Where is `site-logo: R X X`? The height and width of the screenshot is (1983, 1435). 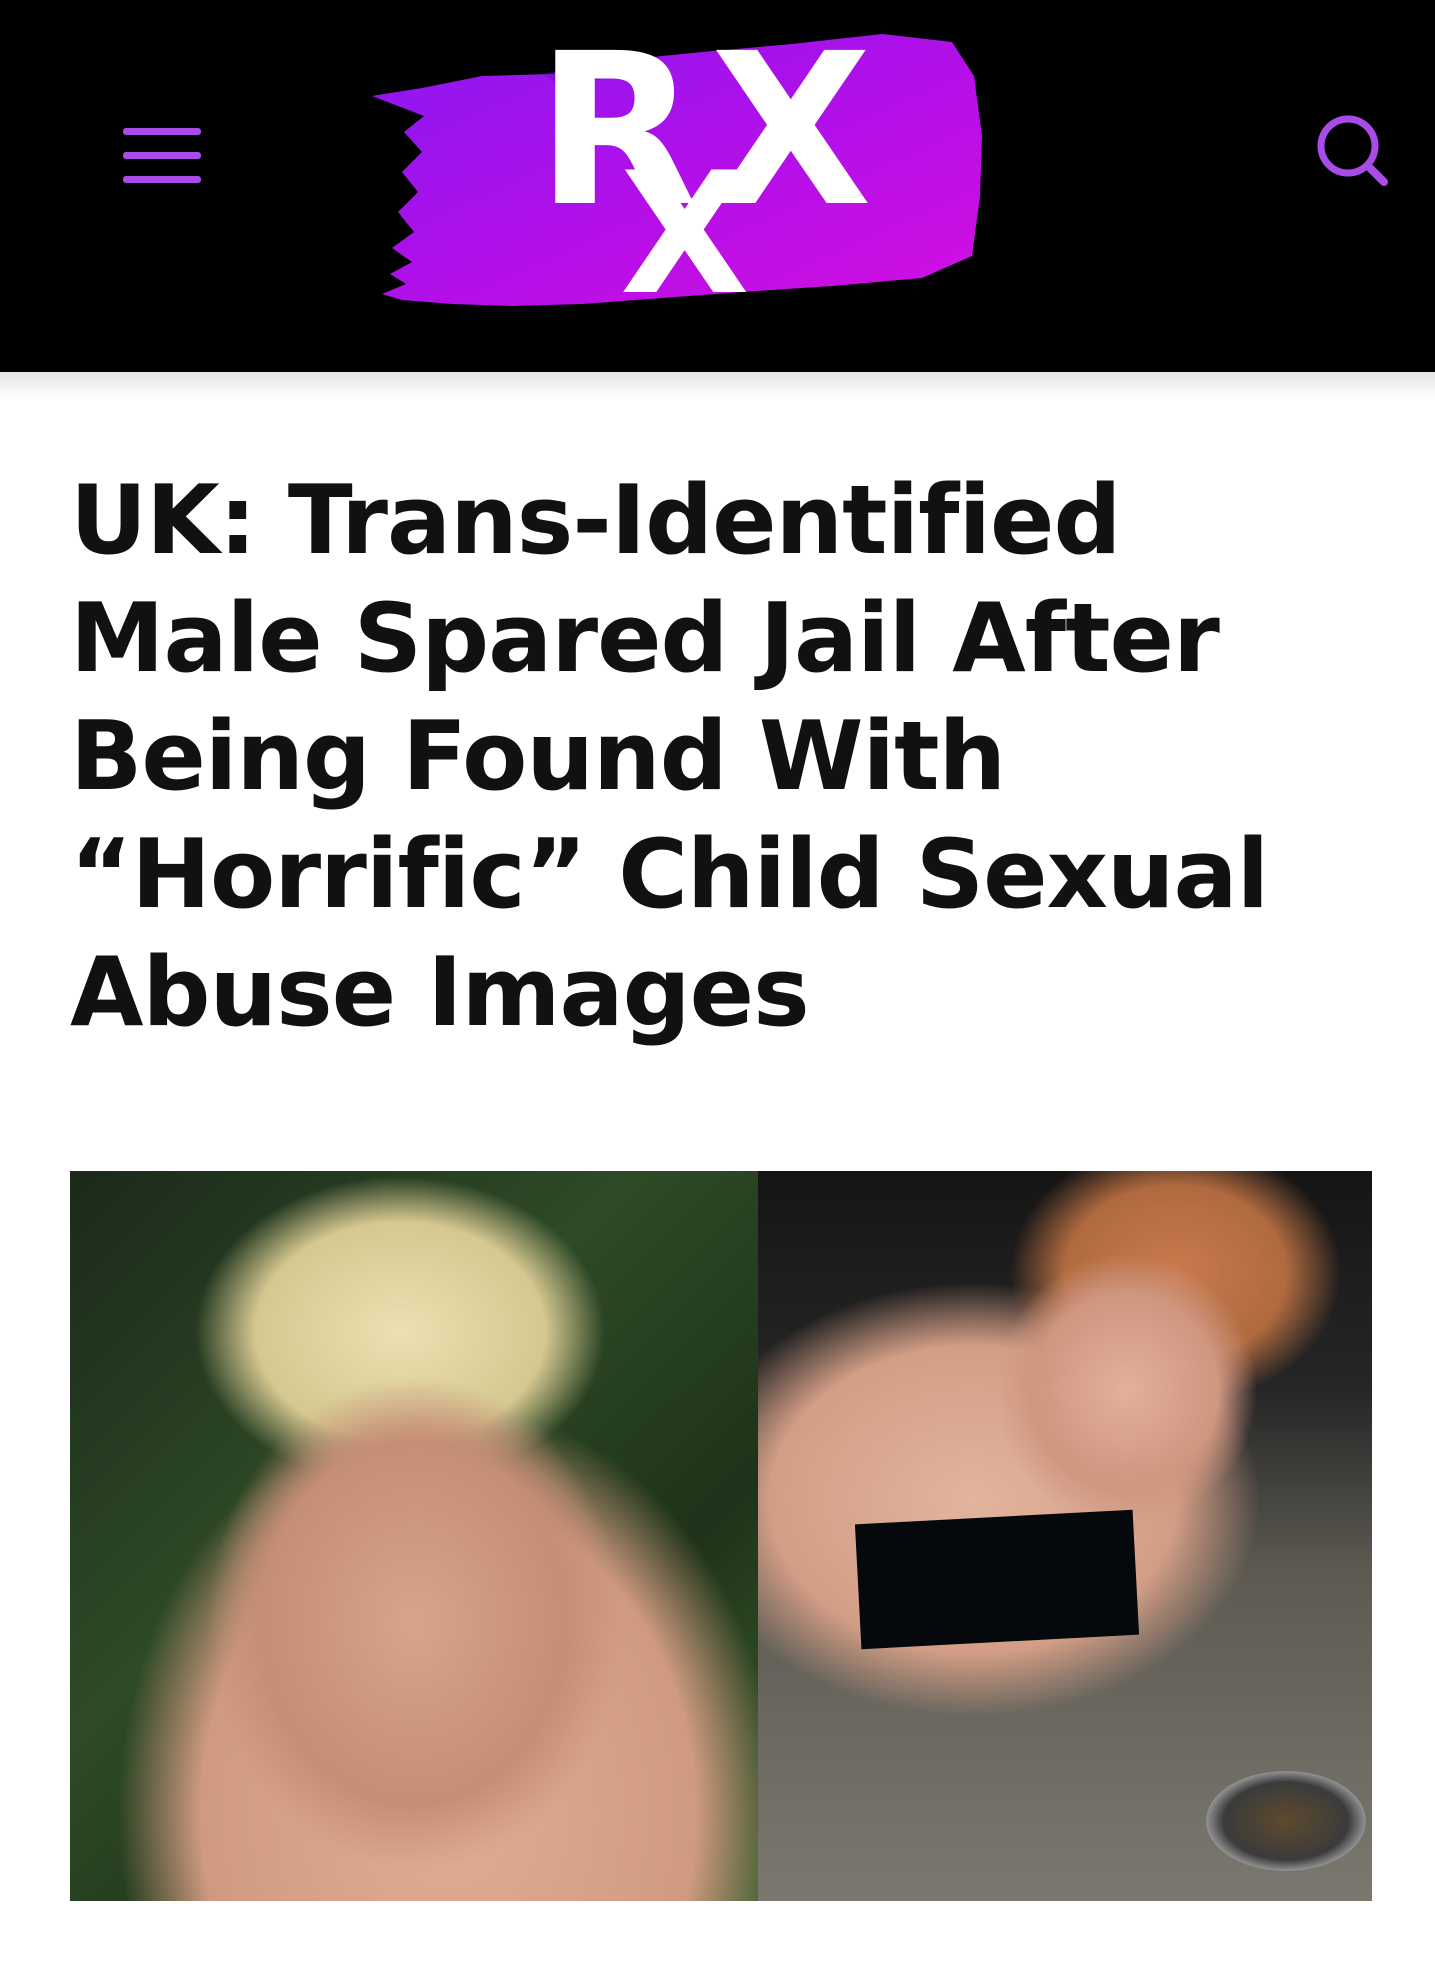 site-logo: R X X is located at coordinates (682, 171).